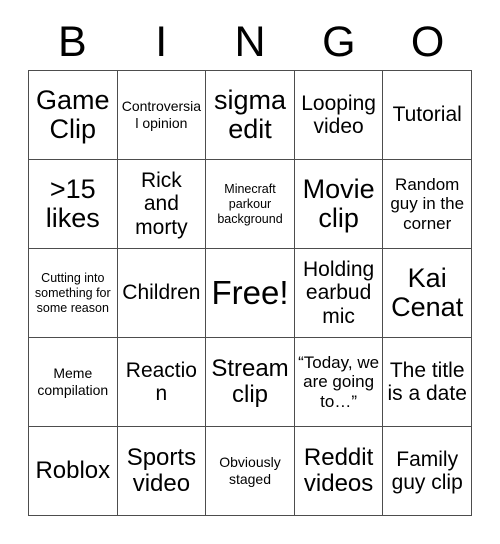 This screenshot has height=544, width=500. I want to click on bingo-cell-label: Movie clip, so click(338, 203).